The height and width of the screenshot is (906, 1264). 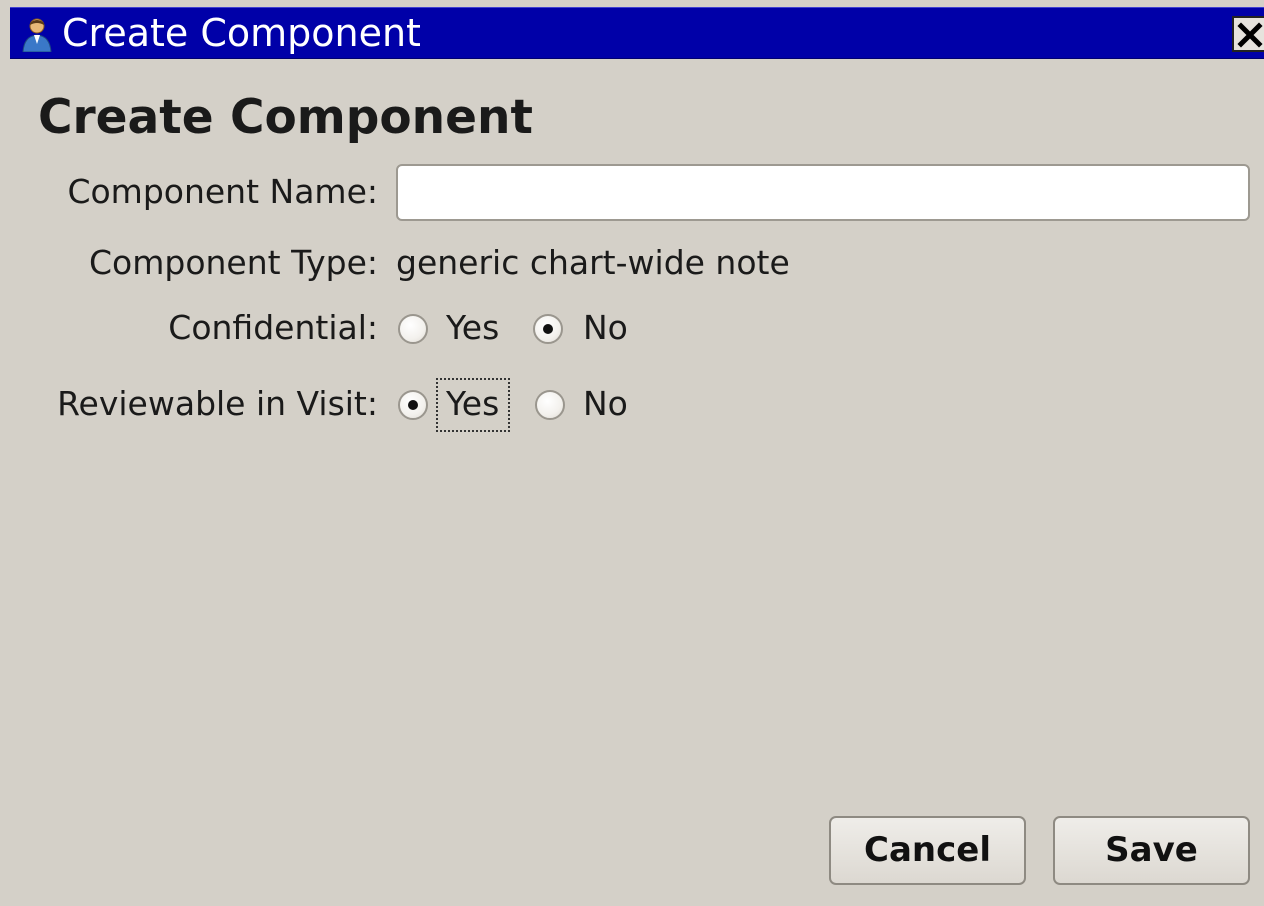 I want to click on close-icon, so click(x=1250, y=35).